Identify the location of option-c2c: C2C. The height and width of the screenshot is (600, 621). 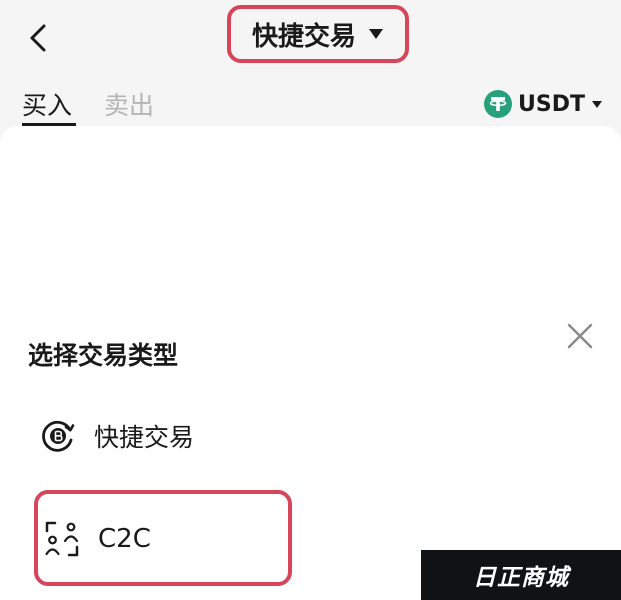
(97, 539).